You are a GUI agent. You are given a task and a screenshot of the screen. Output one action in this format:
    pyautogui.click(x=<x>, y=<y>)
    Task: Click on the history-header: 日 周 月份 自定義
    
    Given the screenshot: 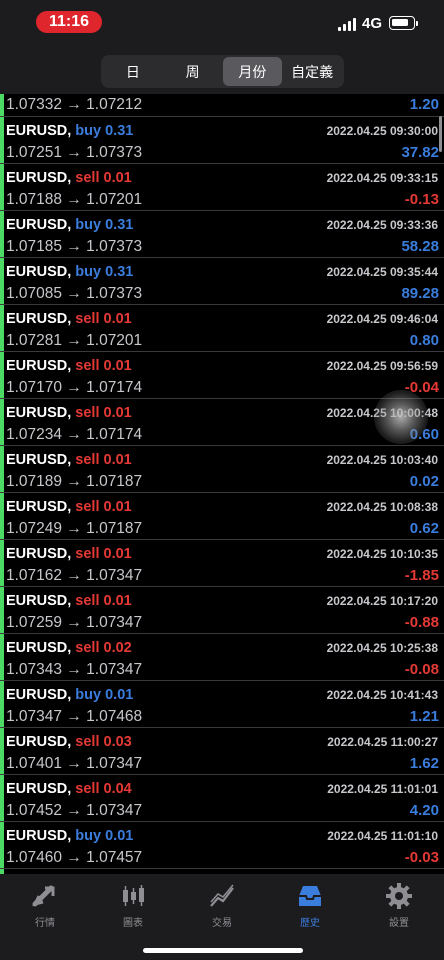 What is the action you would take?
    pyautogui.click(x=222, y=72)
    